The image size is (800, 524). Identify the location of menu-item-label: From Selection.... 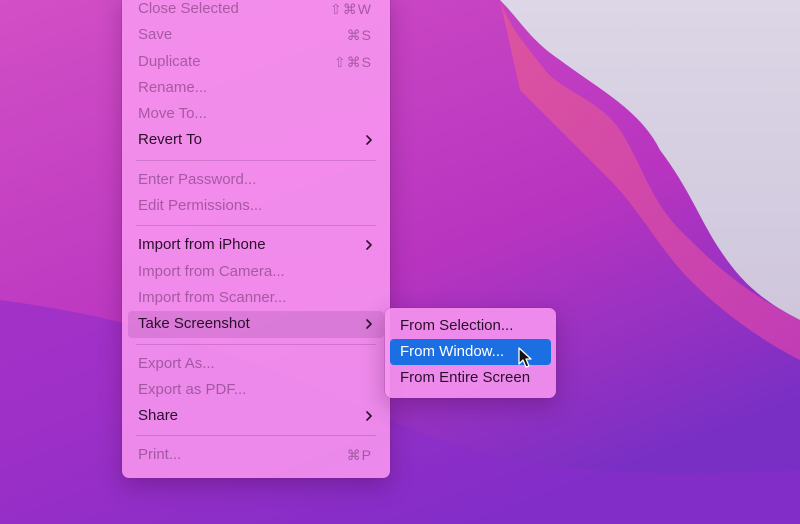
(457, 325).